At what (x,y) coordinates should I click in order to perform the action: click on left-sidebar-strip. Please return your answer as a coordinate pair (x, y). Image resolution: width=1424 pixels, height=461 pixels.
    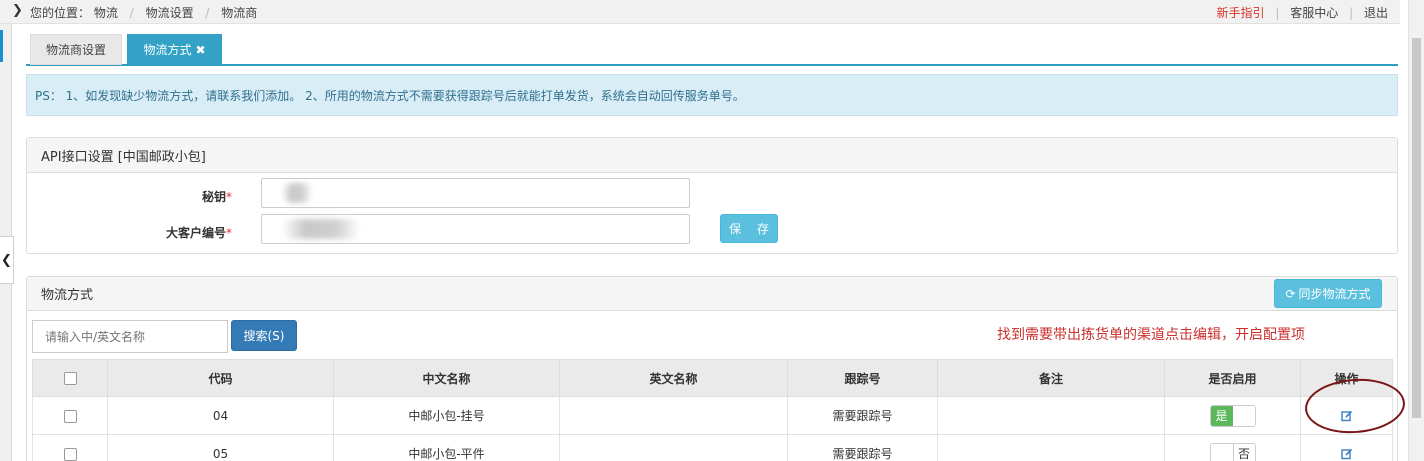
    Looking at the image, I should click on (6, 230).